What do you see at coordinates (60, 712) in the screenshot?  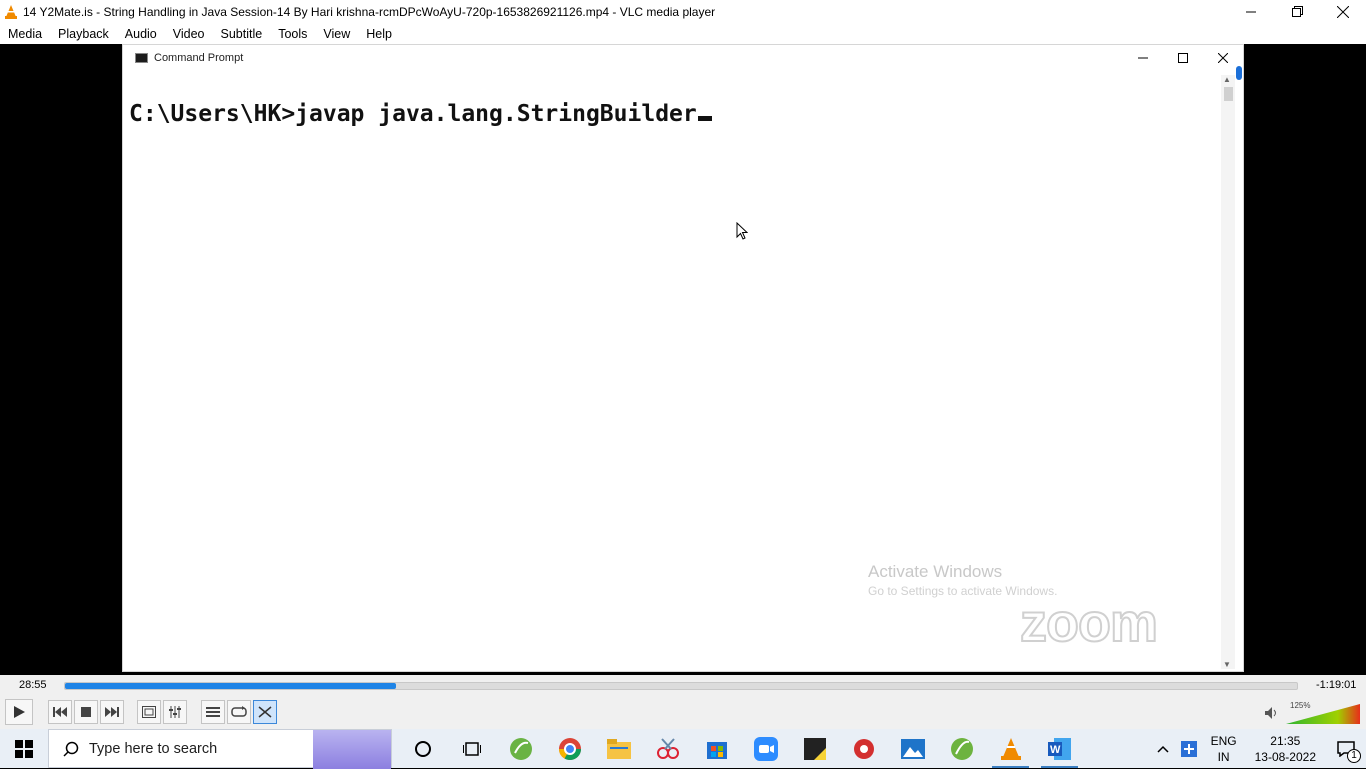 I see `previous-button` at bounding box center [60, 712].